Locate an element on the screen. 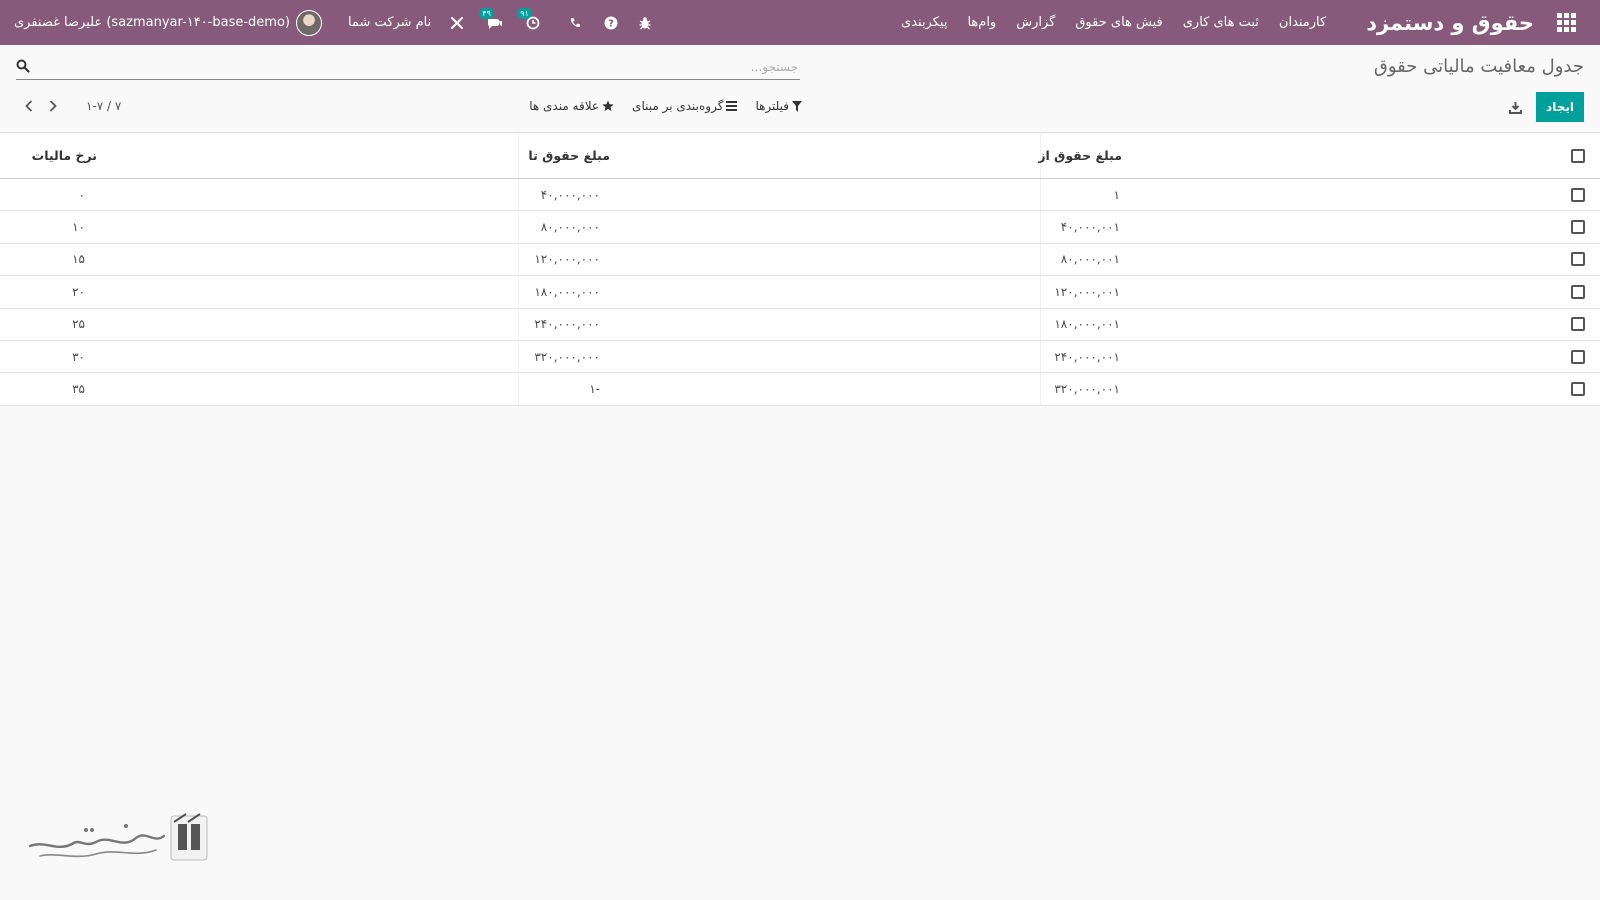 This screenshot has width=1600, height=900. menu-item-reporting: گزارش is located at coordinates (1035, 22).